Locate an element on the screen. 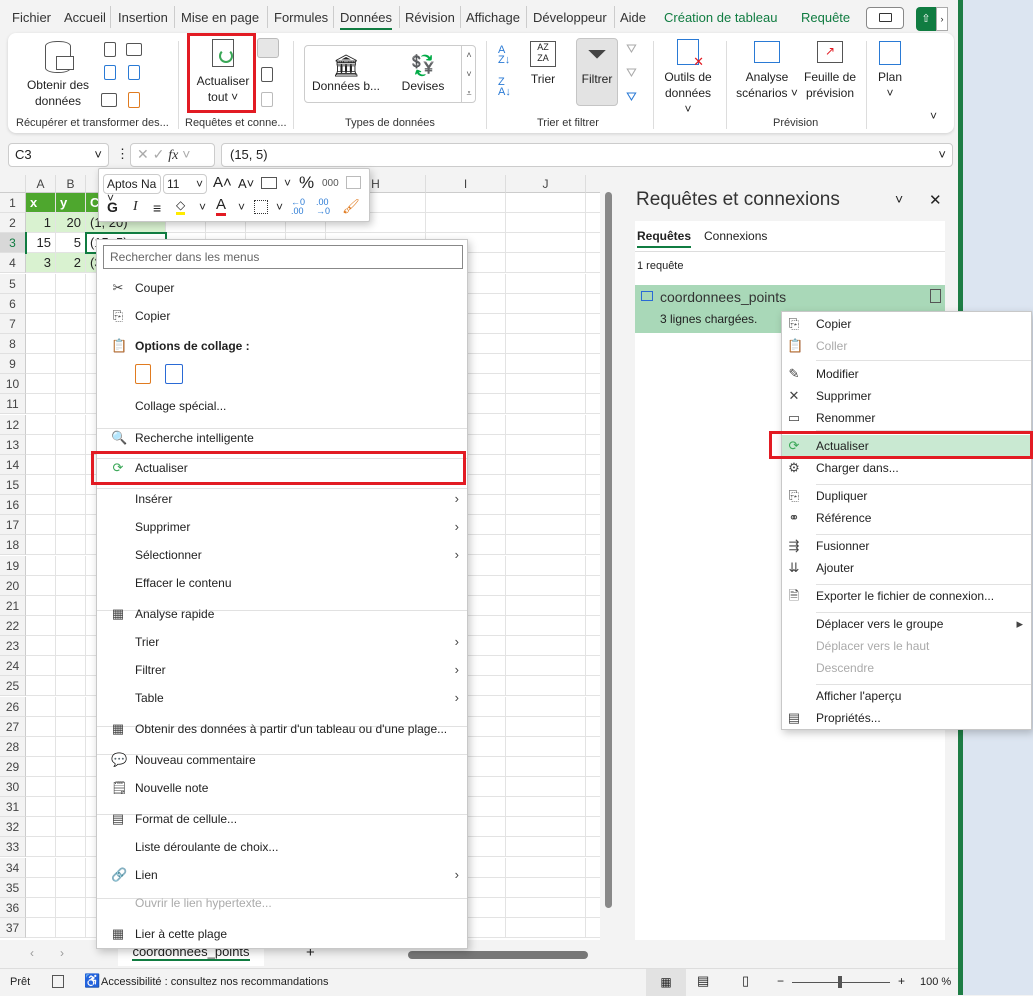 The image size is (1033, 996). row-header: 1 is located at coordinates (13, 203).